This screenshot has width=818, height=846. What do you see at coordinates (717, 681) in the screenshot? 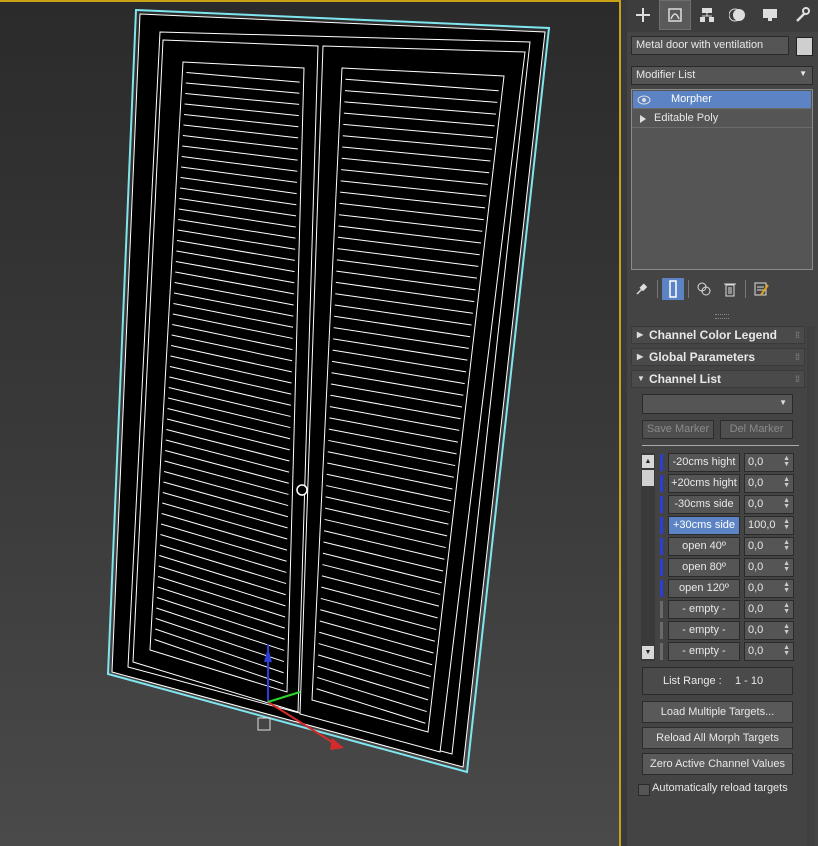
I see `list-range-box: List Range : 1 - 10` at bounding box center [717, 681].